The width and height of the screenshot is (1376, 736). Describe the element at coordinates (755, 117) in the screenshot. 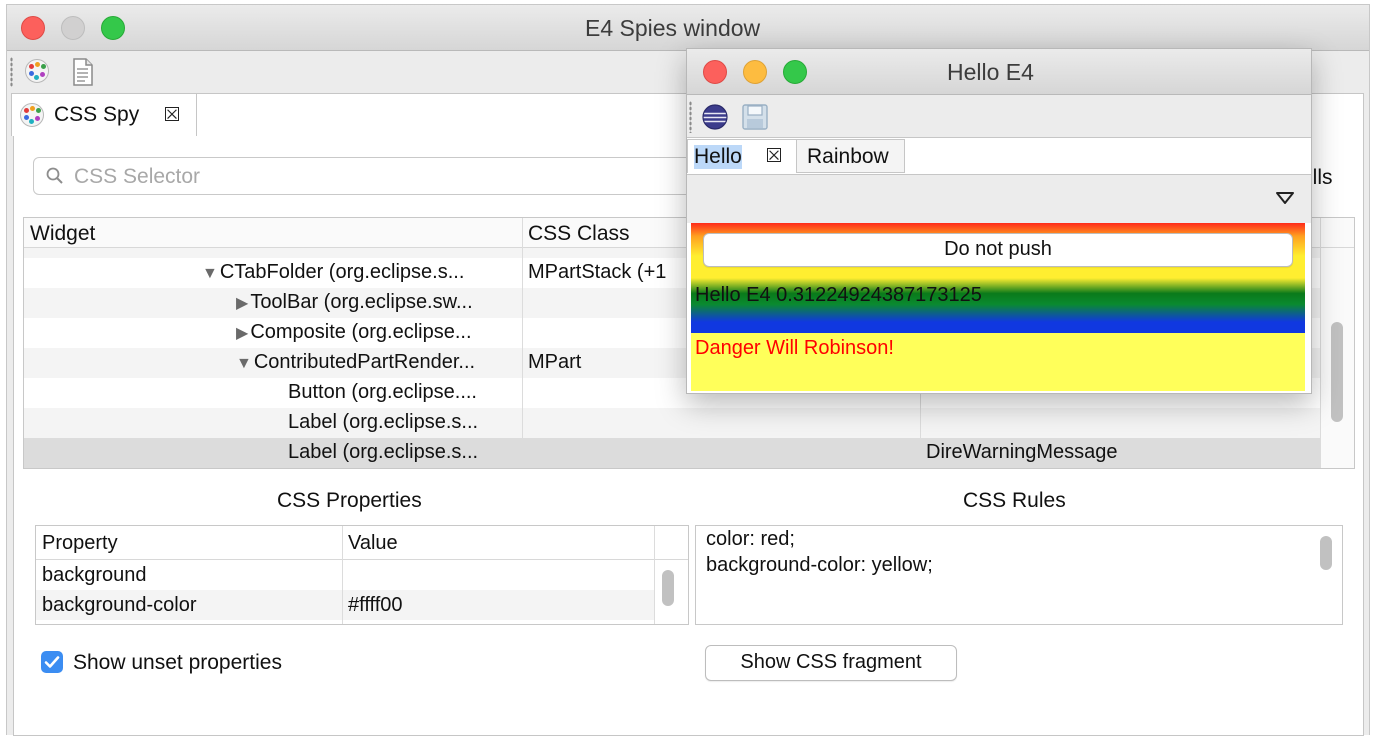

I see `save-icon` at that location.